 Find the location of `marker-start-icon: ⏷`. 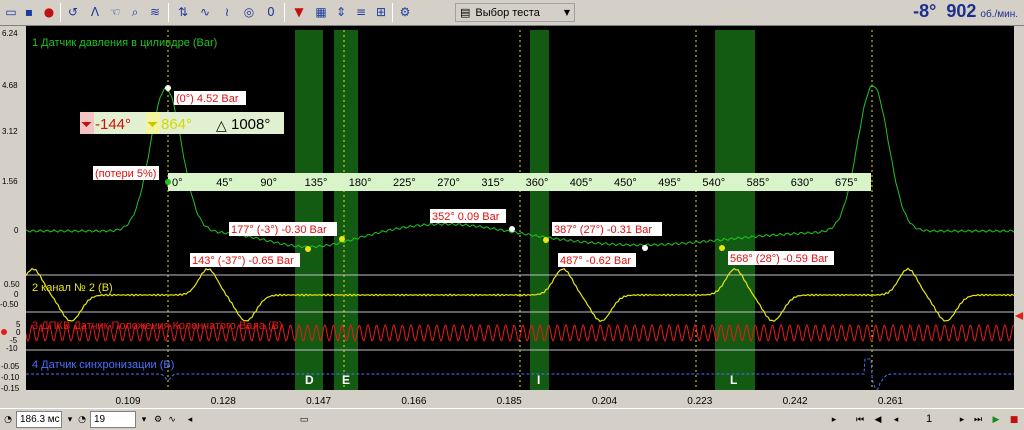

marker-start-icon: ⏷ is located at coordinates (86, 124).